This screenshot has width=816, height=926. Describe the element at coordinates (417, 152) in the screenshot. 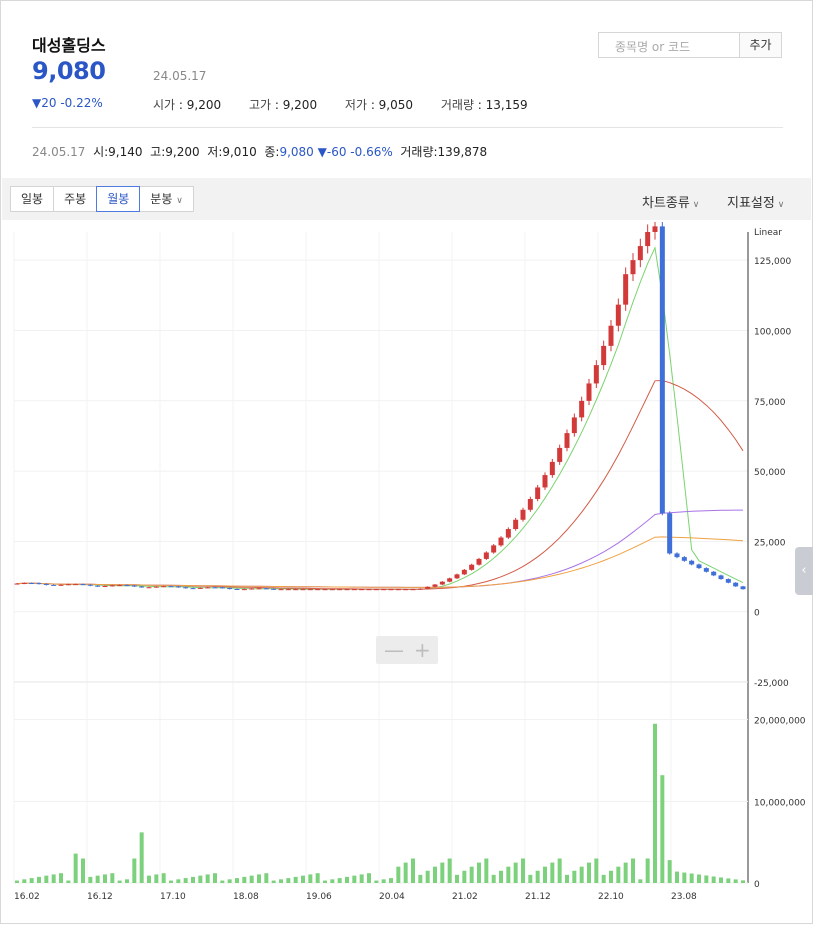

I see `daily-volume-label: 거래량` at that location.